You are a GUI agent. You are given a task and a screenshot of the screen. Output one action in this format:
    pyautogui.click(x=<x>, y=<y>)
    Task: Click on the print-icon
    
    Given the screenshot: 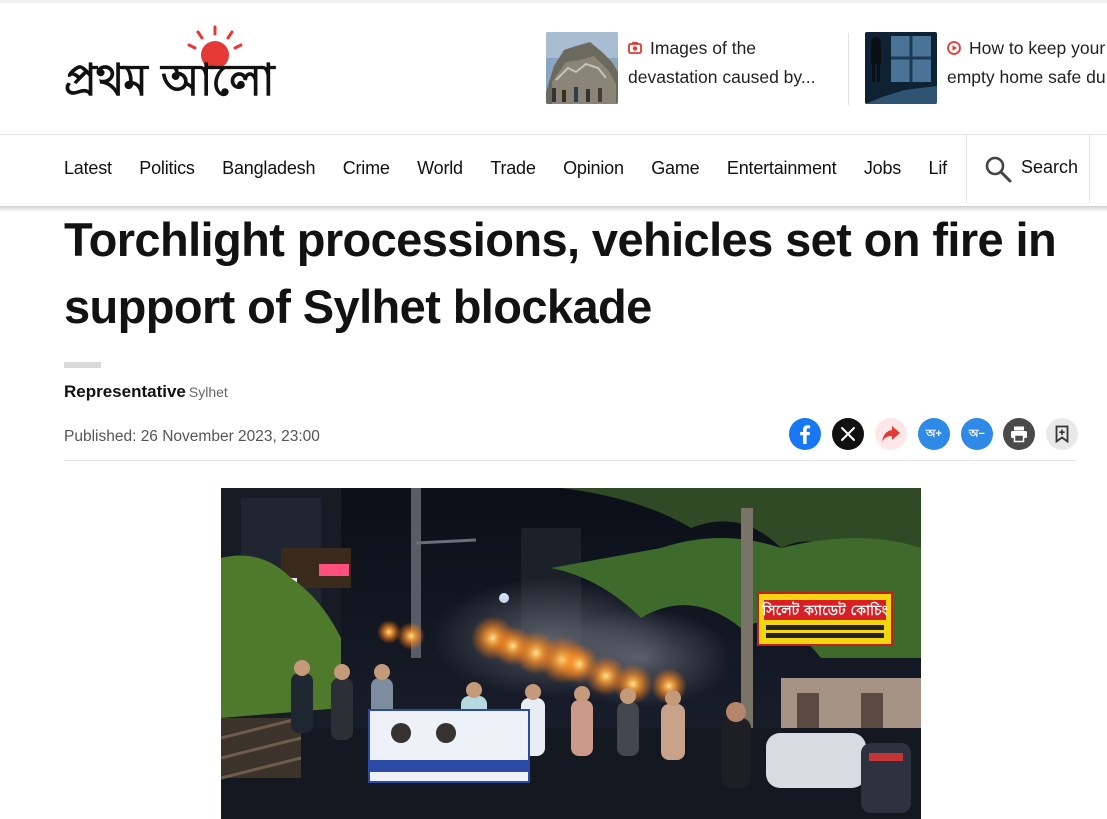 What is the action you would take?
    pyautogui.click(x=1019, y=434)
    